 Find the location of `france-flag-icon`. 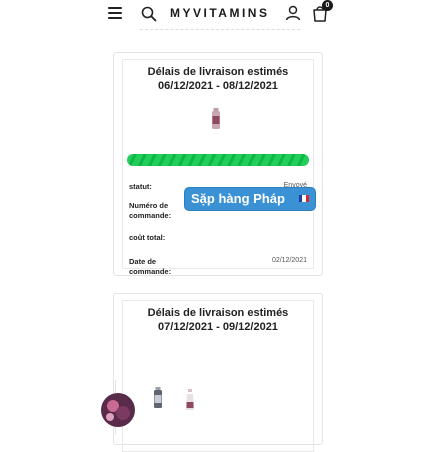

france-flag-icon is located at coordinates (304, 198).